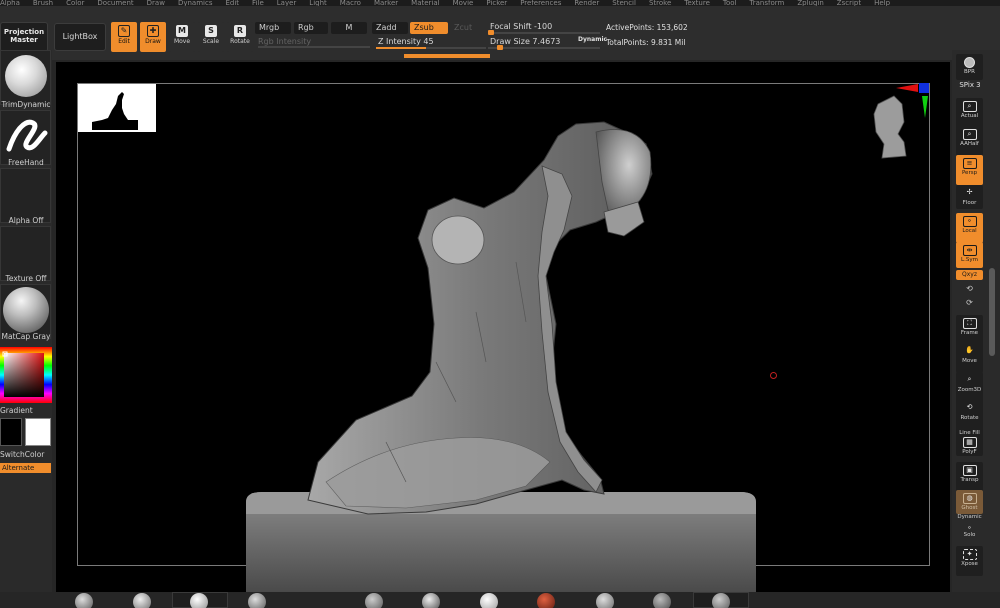 The width and height of the screenshot is (1000, 608). What do you see at coordinates (314, 47) in the screenshot?
I see `rgb-intensity-track` at bounding box center [314, 47].